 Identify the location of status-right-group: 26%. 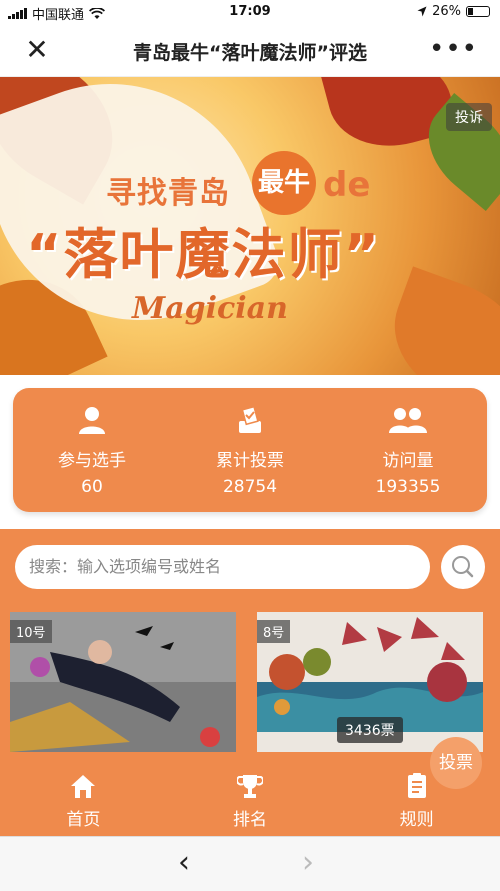
(453, 11).